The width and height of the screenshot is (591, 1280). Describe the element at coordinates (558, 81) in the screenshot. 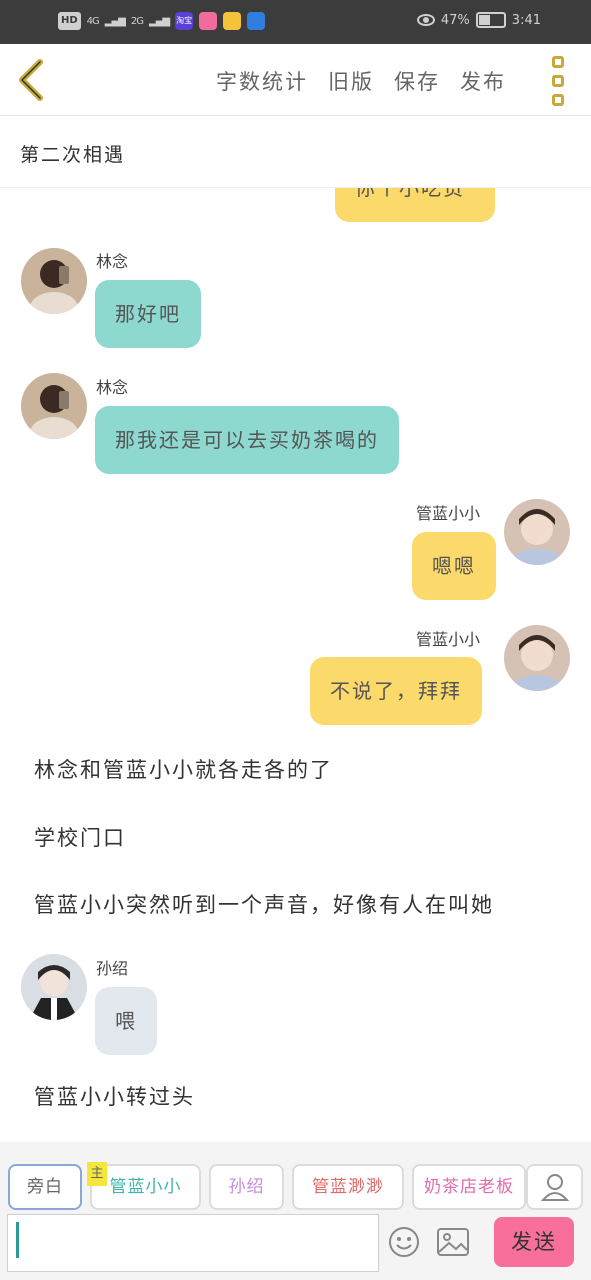

I see `more-vertical-icon` at that location.